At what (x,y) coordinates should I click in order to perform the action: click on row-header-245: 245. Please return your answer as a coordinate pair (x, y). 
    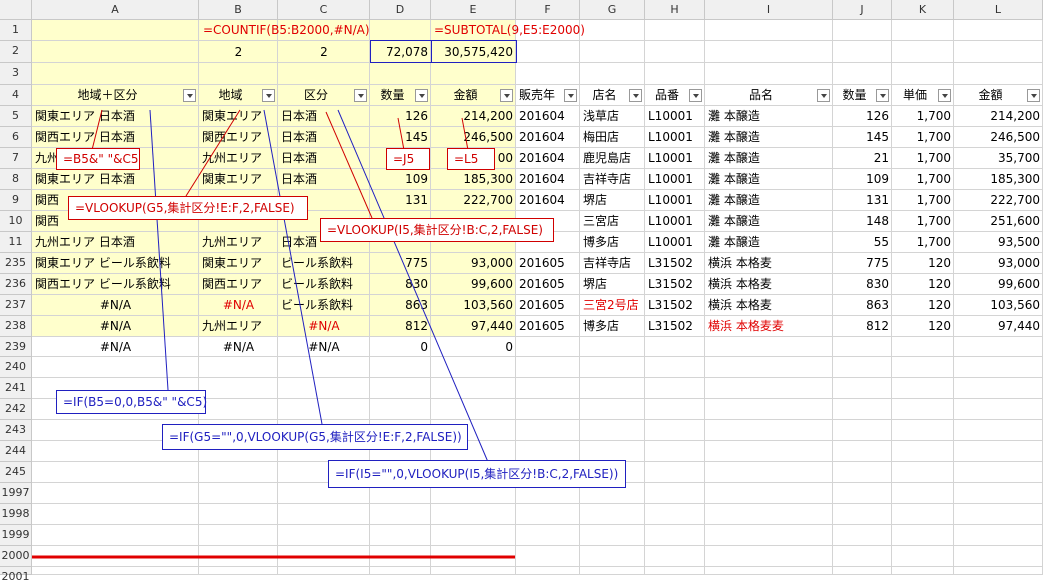
    Looking at the image, I should click on (16, 472).